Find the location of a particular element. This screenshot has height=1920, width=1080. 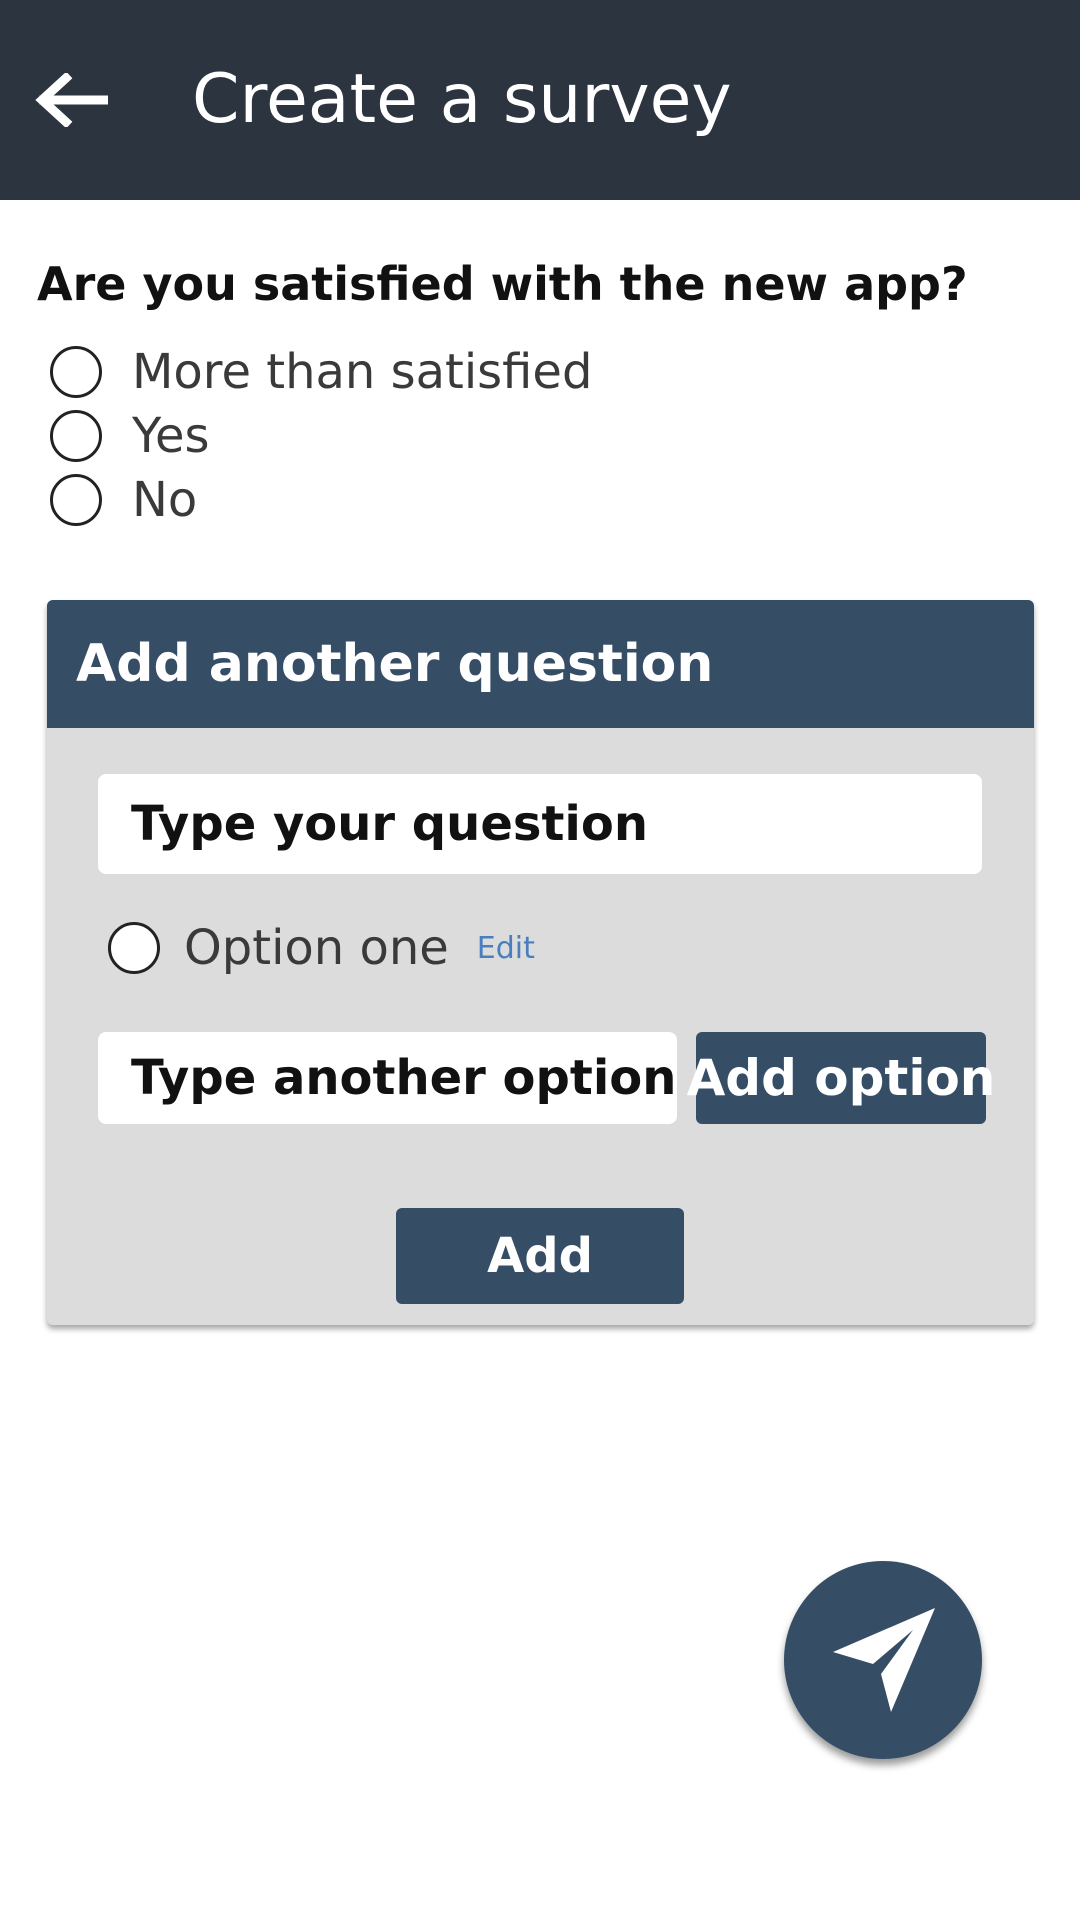

option-more-than-satisfied: More than satisfied is located at coordinates (321, 372).